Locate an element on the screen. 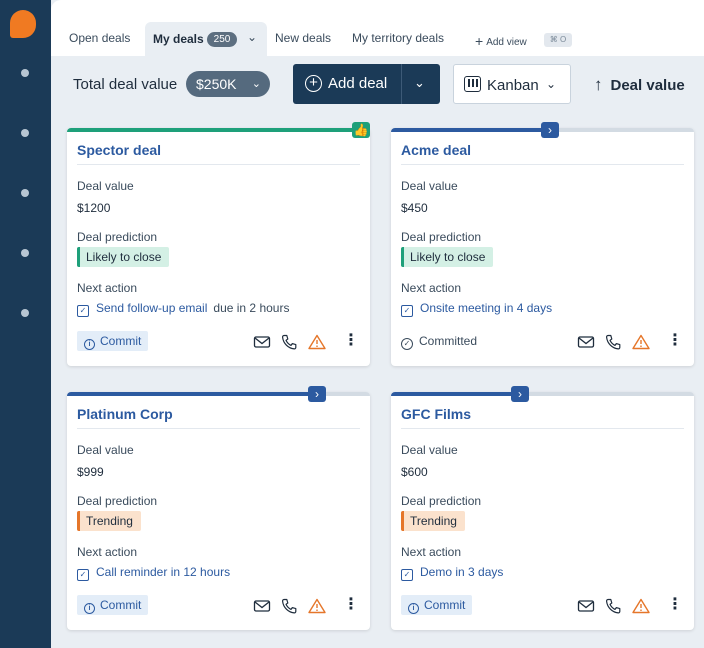 The width and height of the screenshot is (704, 648). thumbs-up-icon: 👍 is located at coordinates (361, 130).